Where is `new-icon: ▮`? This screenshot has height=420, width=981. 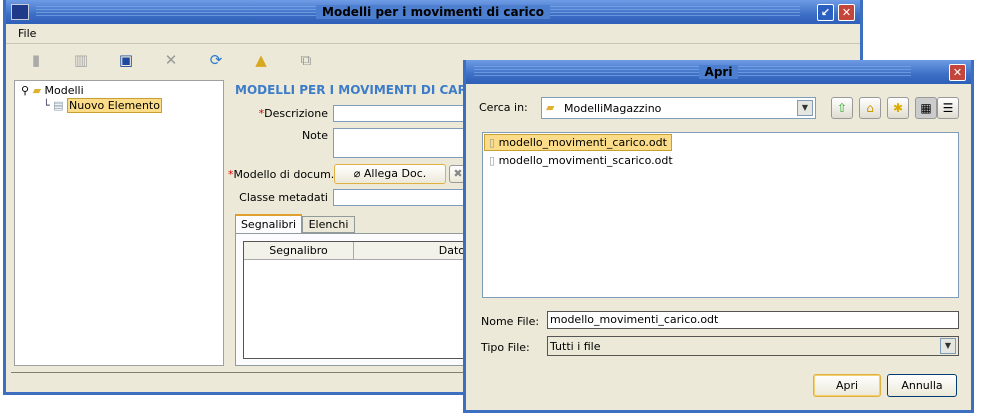
new-icon: ▮ is located at coordinates (36, 60).